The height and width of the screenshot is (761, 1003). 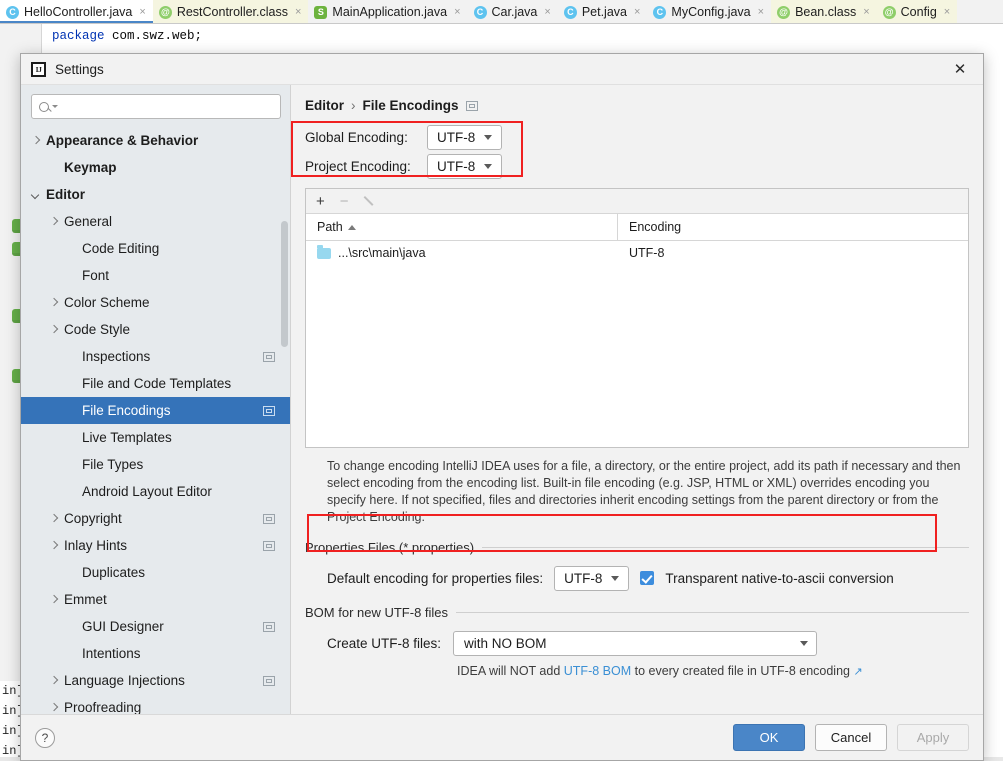 I want to click on global-encoding-select: UTF‑8, so click(x=465, y=137).